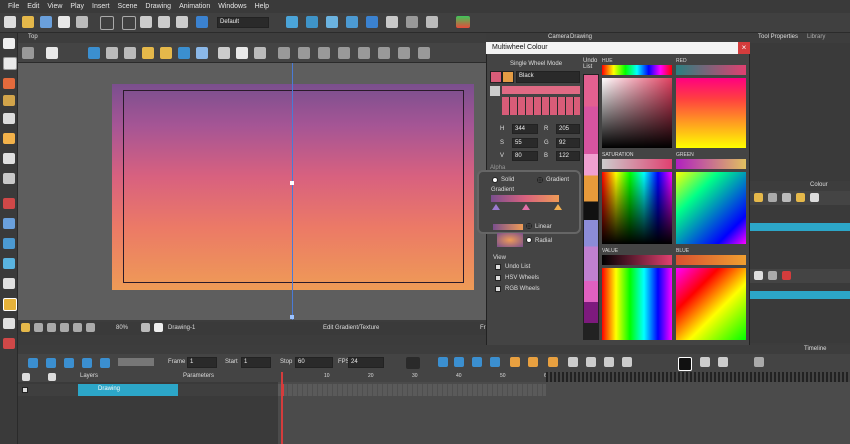 The image size is (850, 444). What do you see at coordinates (9, 43) in the screenshot?
I see `select-arrow-icon` at bounding box center [9, 43].